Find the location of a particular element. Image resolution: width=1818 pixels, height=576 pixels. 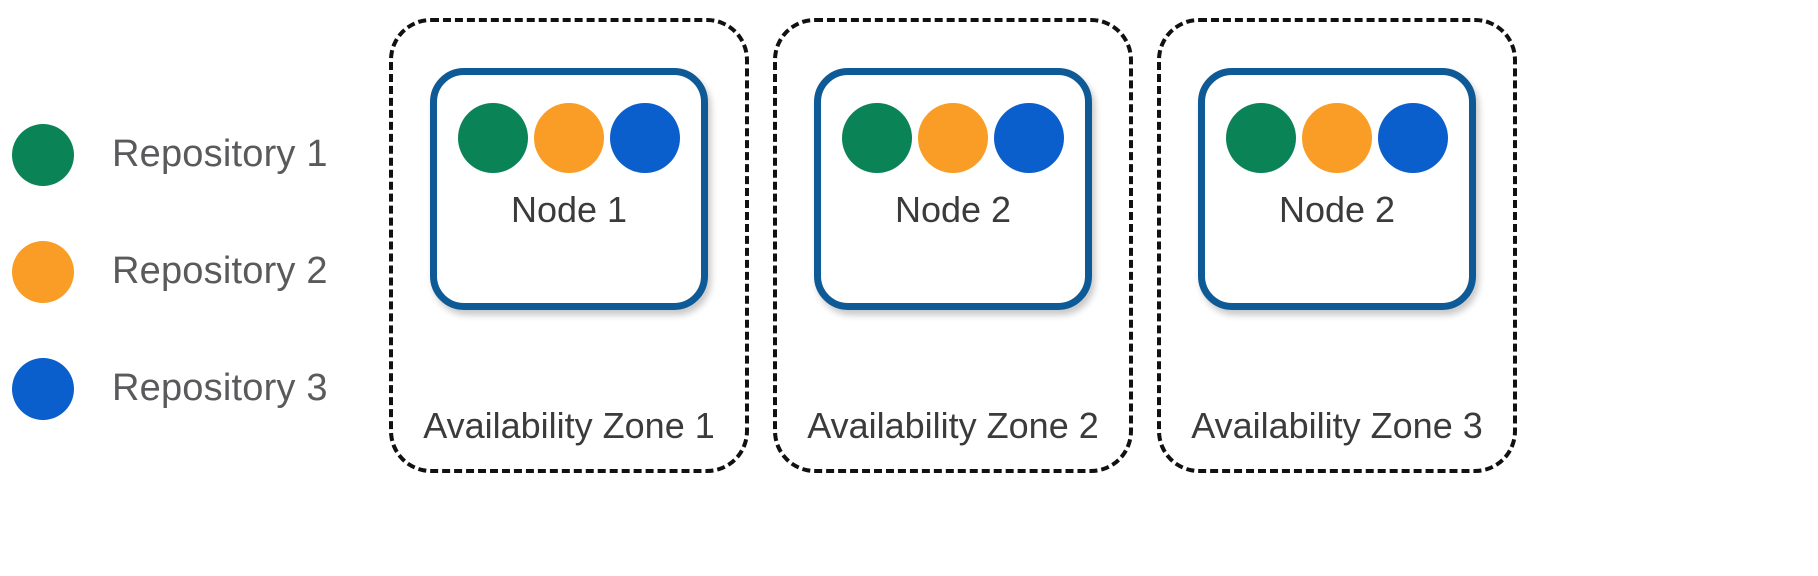

availability-zone-label: Availability Zone 3 is located at coordinates (1337, 425).